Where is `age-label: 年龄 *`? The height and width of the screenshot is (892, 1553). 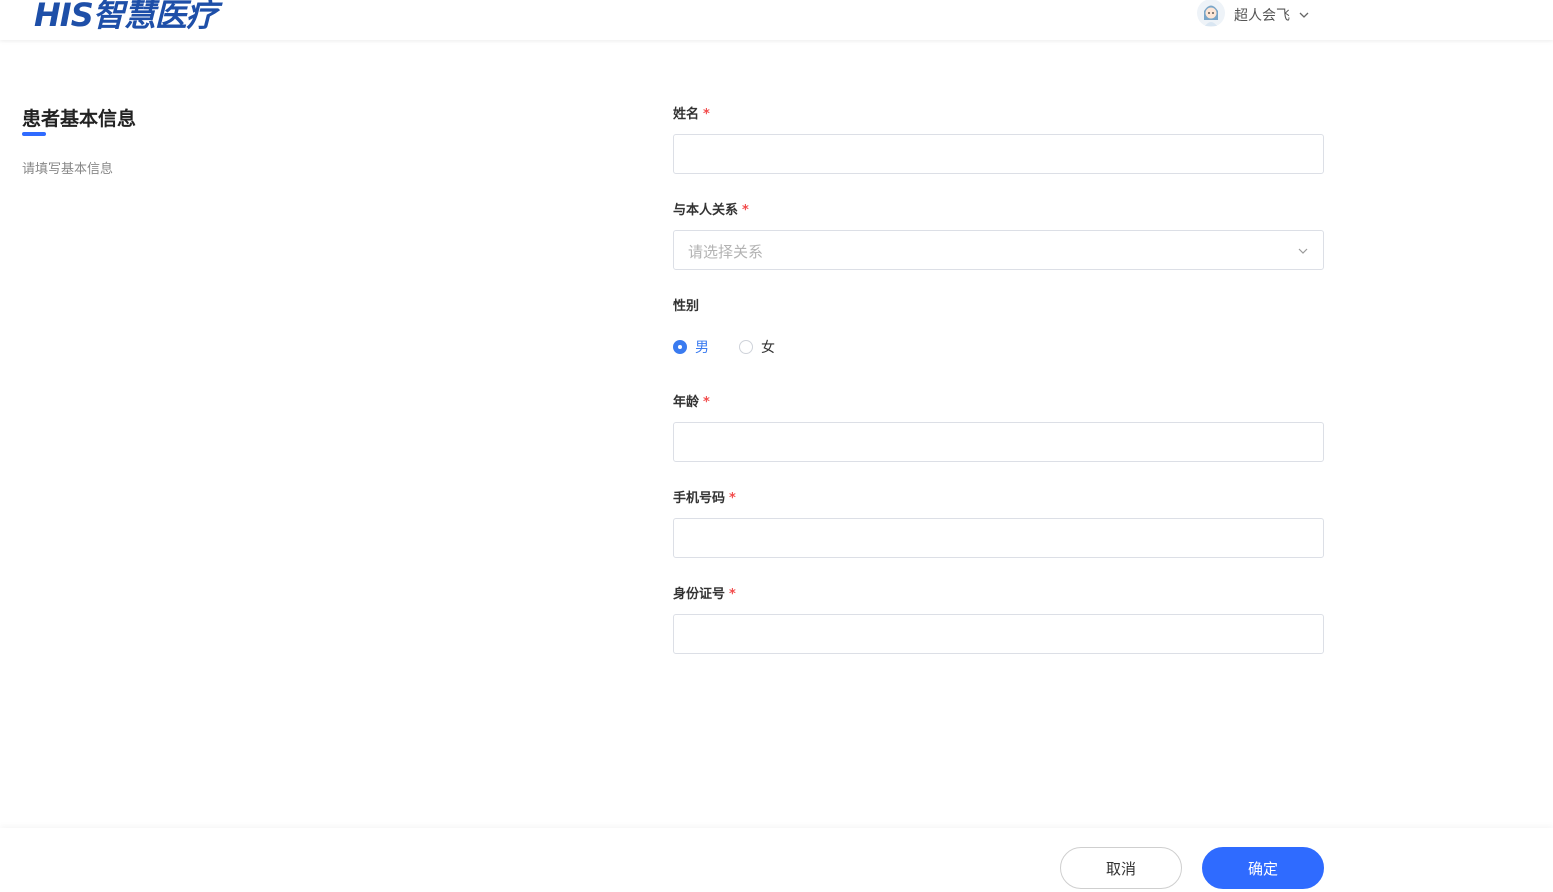
age-label: 年龄 * is located at coordinates (691, 400).